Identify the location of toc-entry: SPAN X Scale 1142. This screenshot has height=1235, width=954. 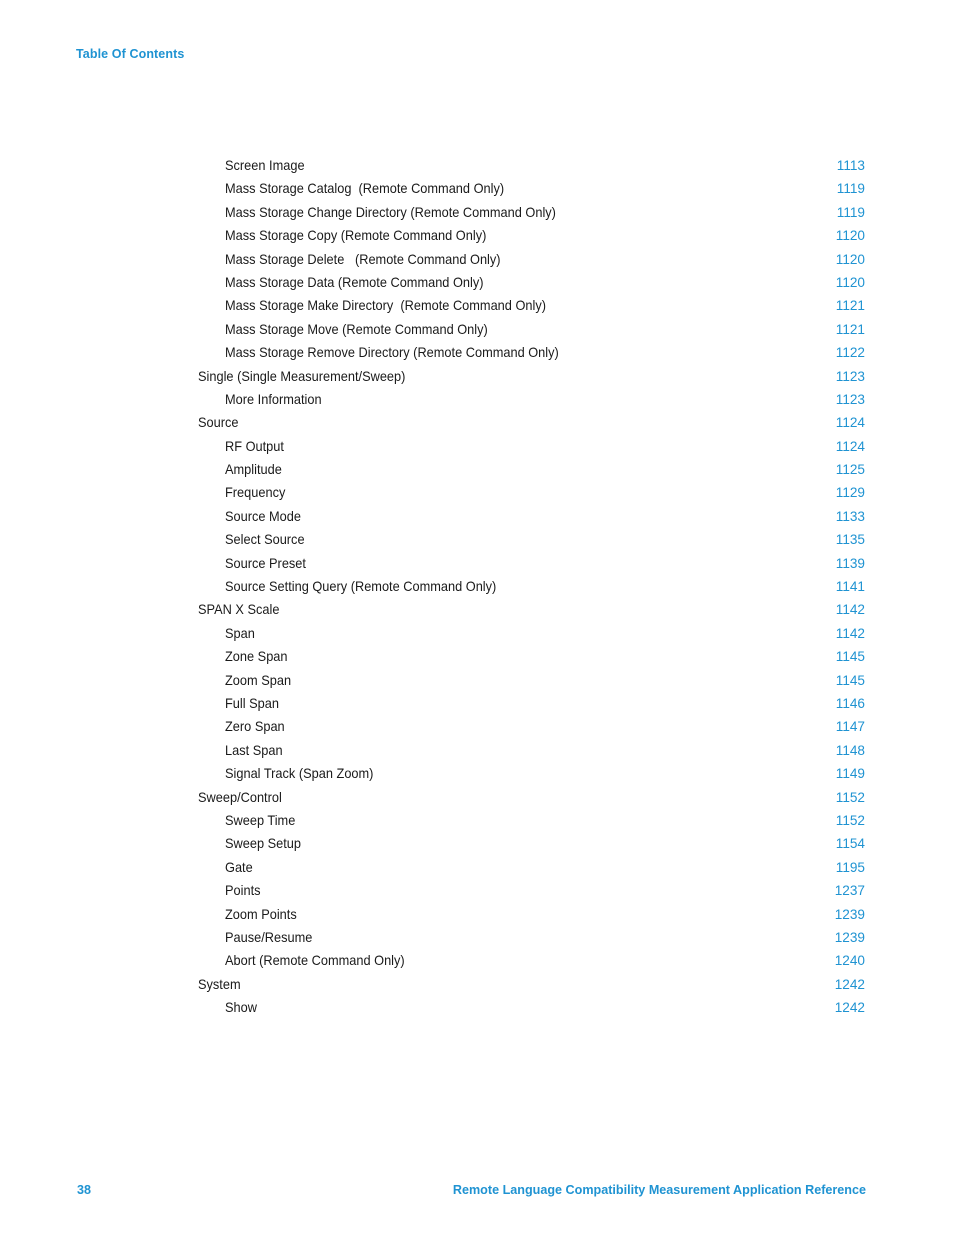
(477, 609).